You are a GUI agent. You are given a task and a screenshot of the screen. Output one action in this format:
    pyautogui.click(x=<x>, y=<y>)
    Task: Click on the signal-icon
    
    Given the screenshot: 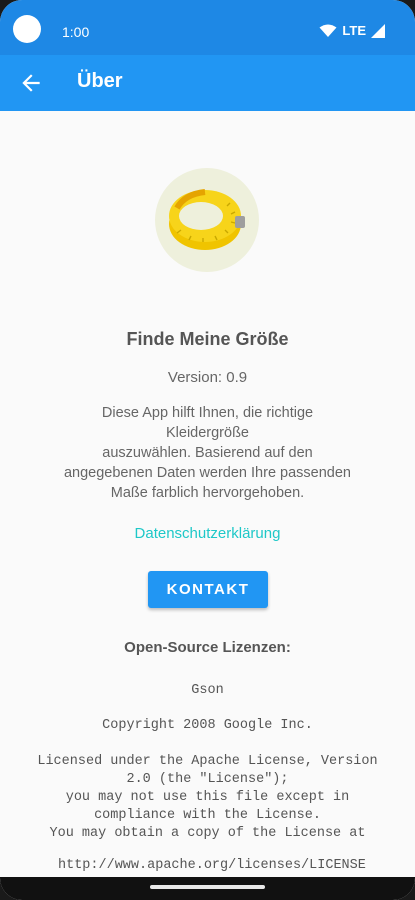 What is the action you would take?
    pyautogui.click(x=378, y=30)
    